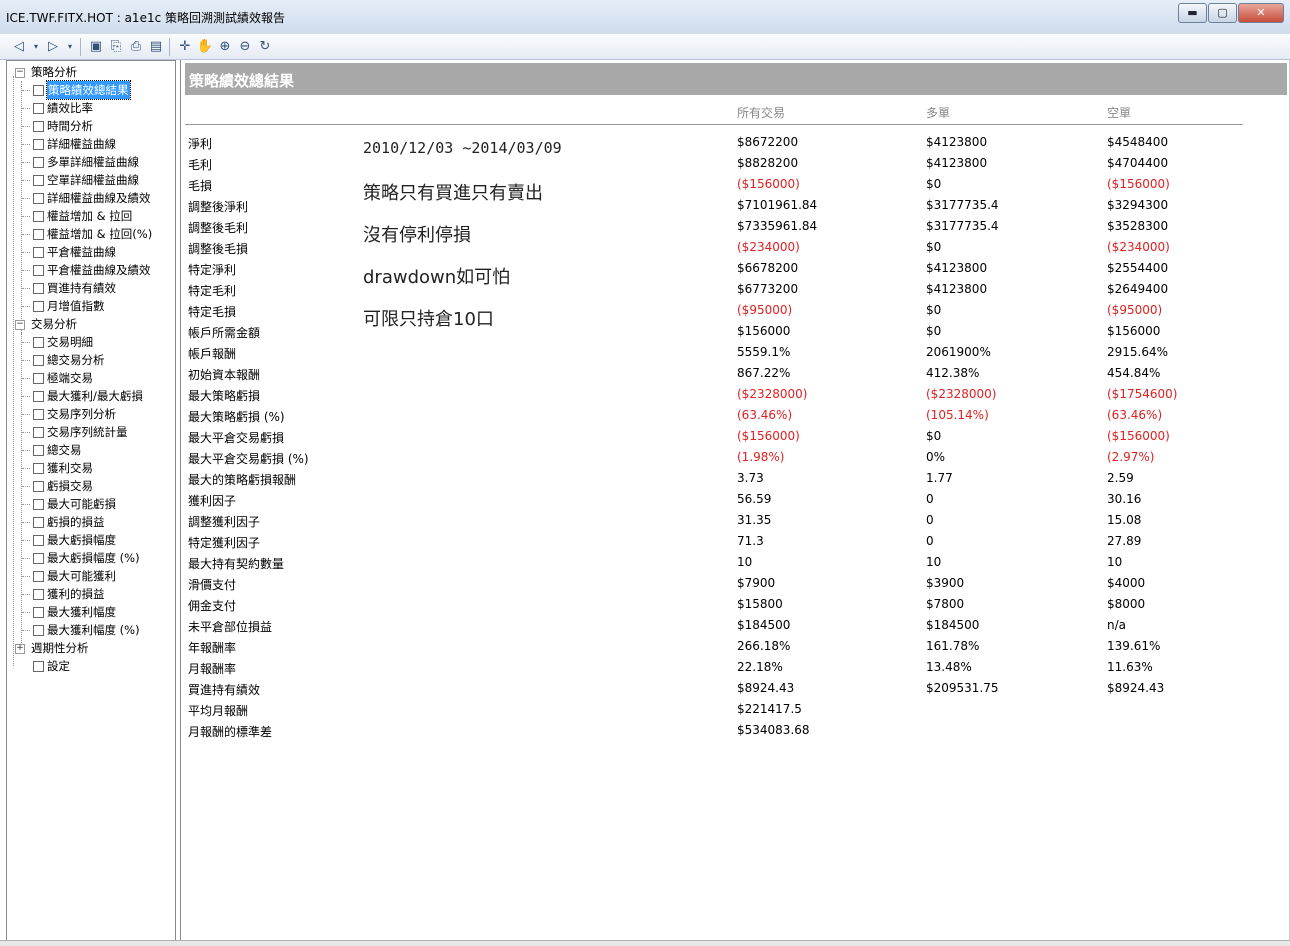 This screenshot has width=1290, height=946. What do you see at coordinates (681, 163) in the screenshot?
I see `table-row: 毛利 $8828200 $4123800 $4704400` at bounding box center [681, 163].